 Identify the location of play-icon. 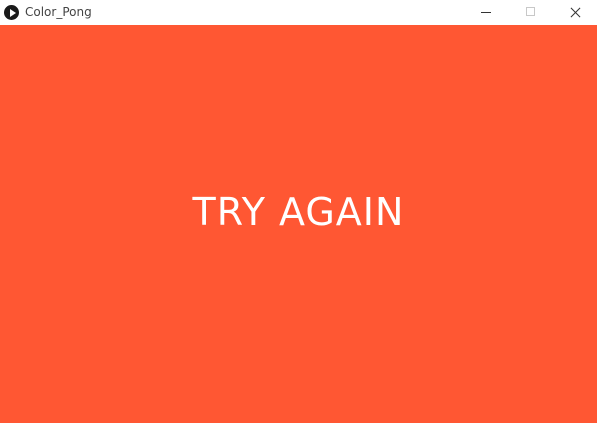
(11, 12).